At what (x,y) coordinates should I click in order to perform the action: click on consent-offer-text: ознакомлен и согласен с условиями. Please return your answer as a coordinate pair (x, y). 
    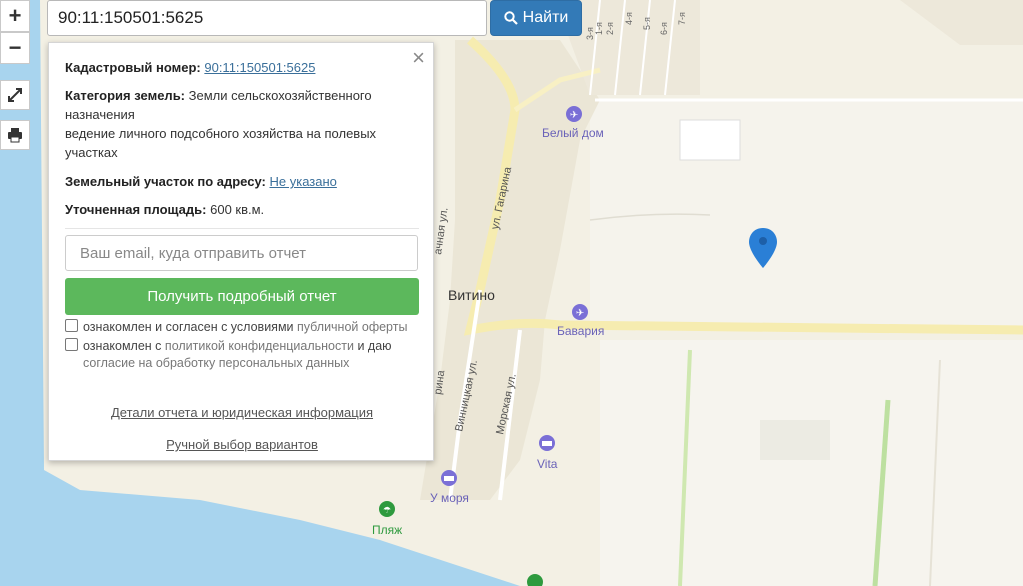
    Looking at the image, I should click on (188, 327).